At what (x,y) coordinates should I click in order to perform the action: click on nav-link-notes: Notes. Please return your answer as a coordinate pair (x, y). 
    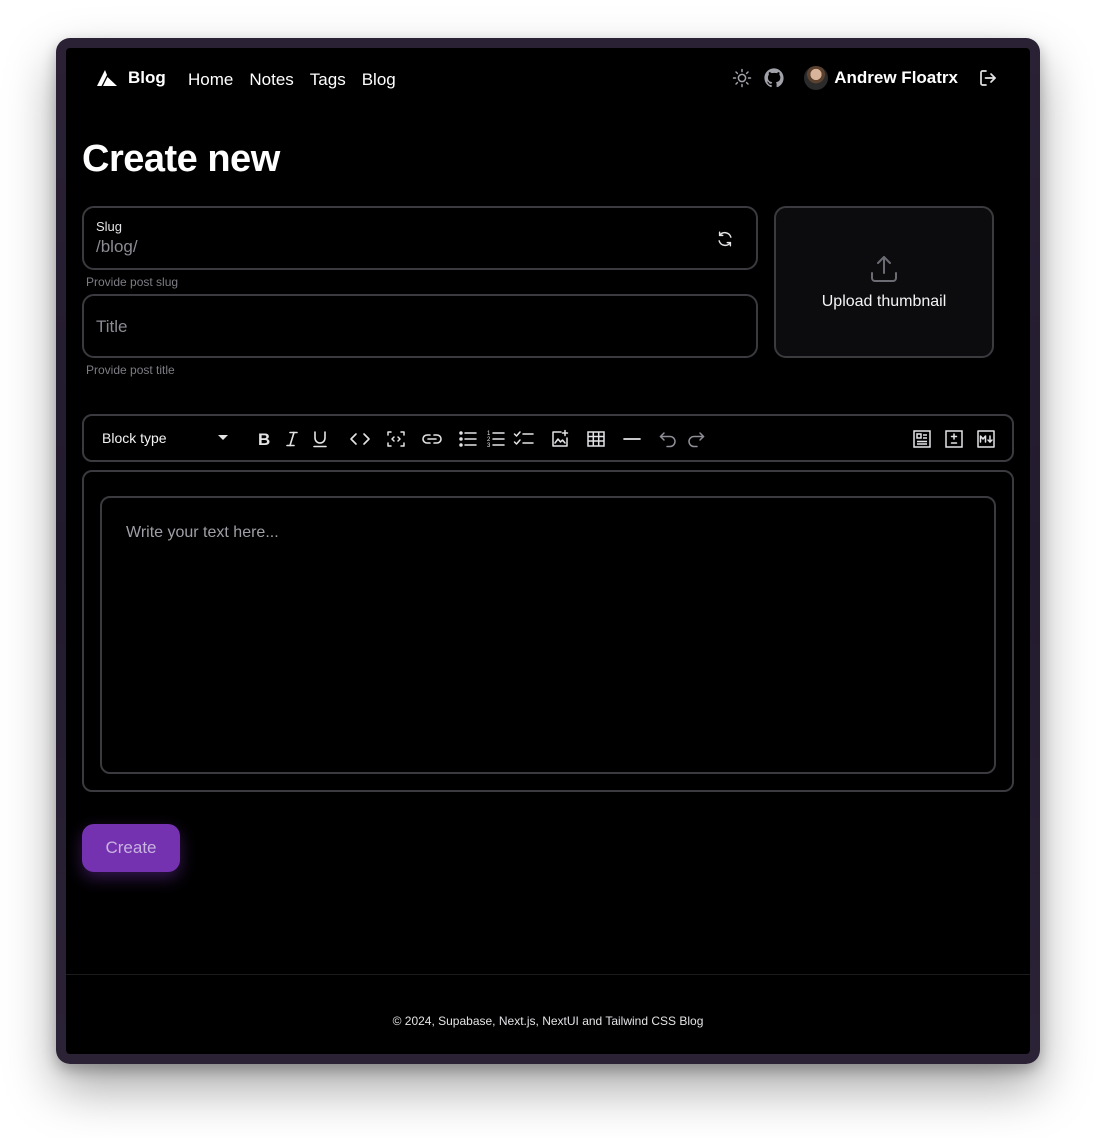
    Looking at the image, I should click on (271, 80).